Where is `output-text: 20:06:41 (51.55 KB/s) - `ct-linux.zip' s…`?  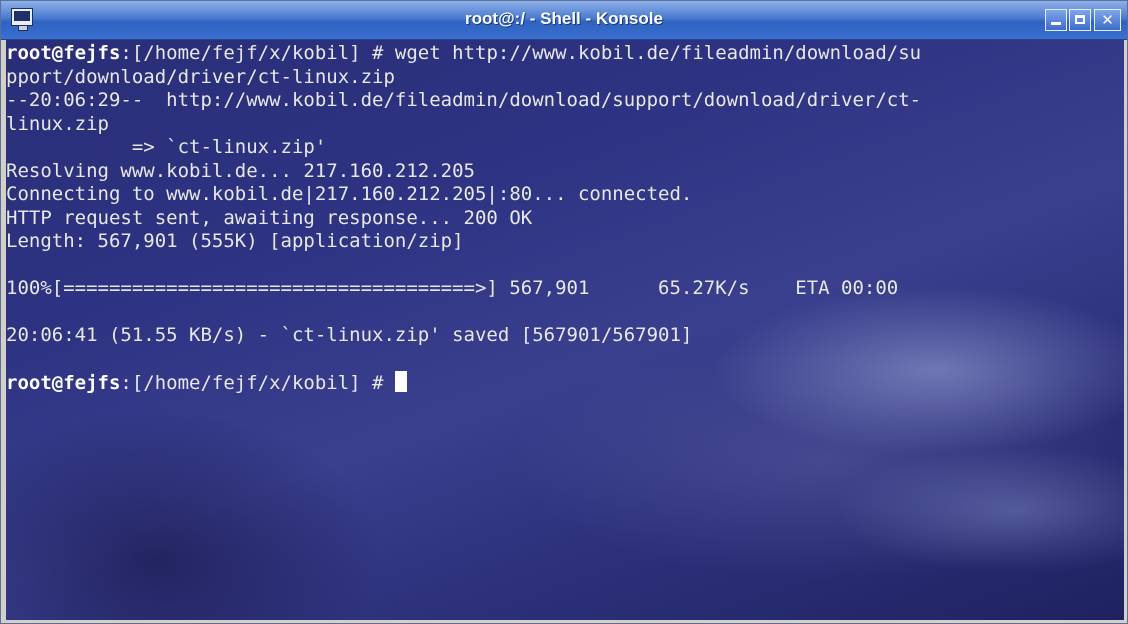 output-text: 20:06:41 (51.55 KB/s) - `ct-linux.zip' s… is located at coordinates (349, 335).